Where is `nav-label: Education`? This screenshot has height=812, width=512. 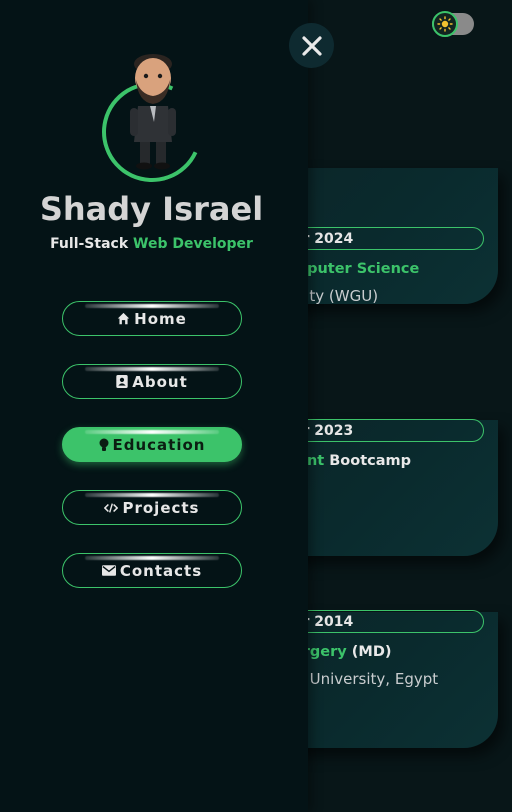 nav-label: Education is located at coordinates (159, 444).